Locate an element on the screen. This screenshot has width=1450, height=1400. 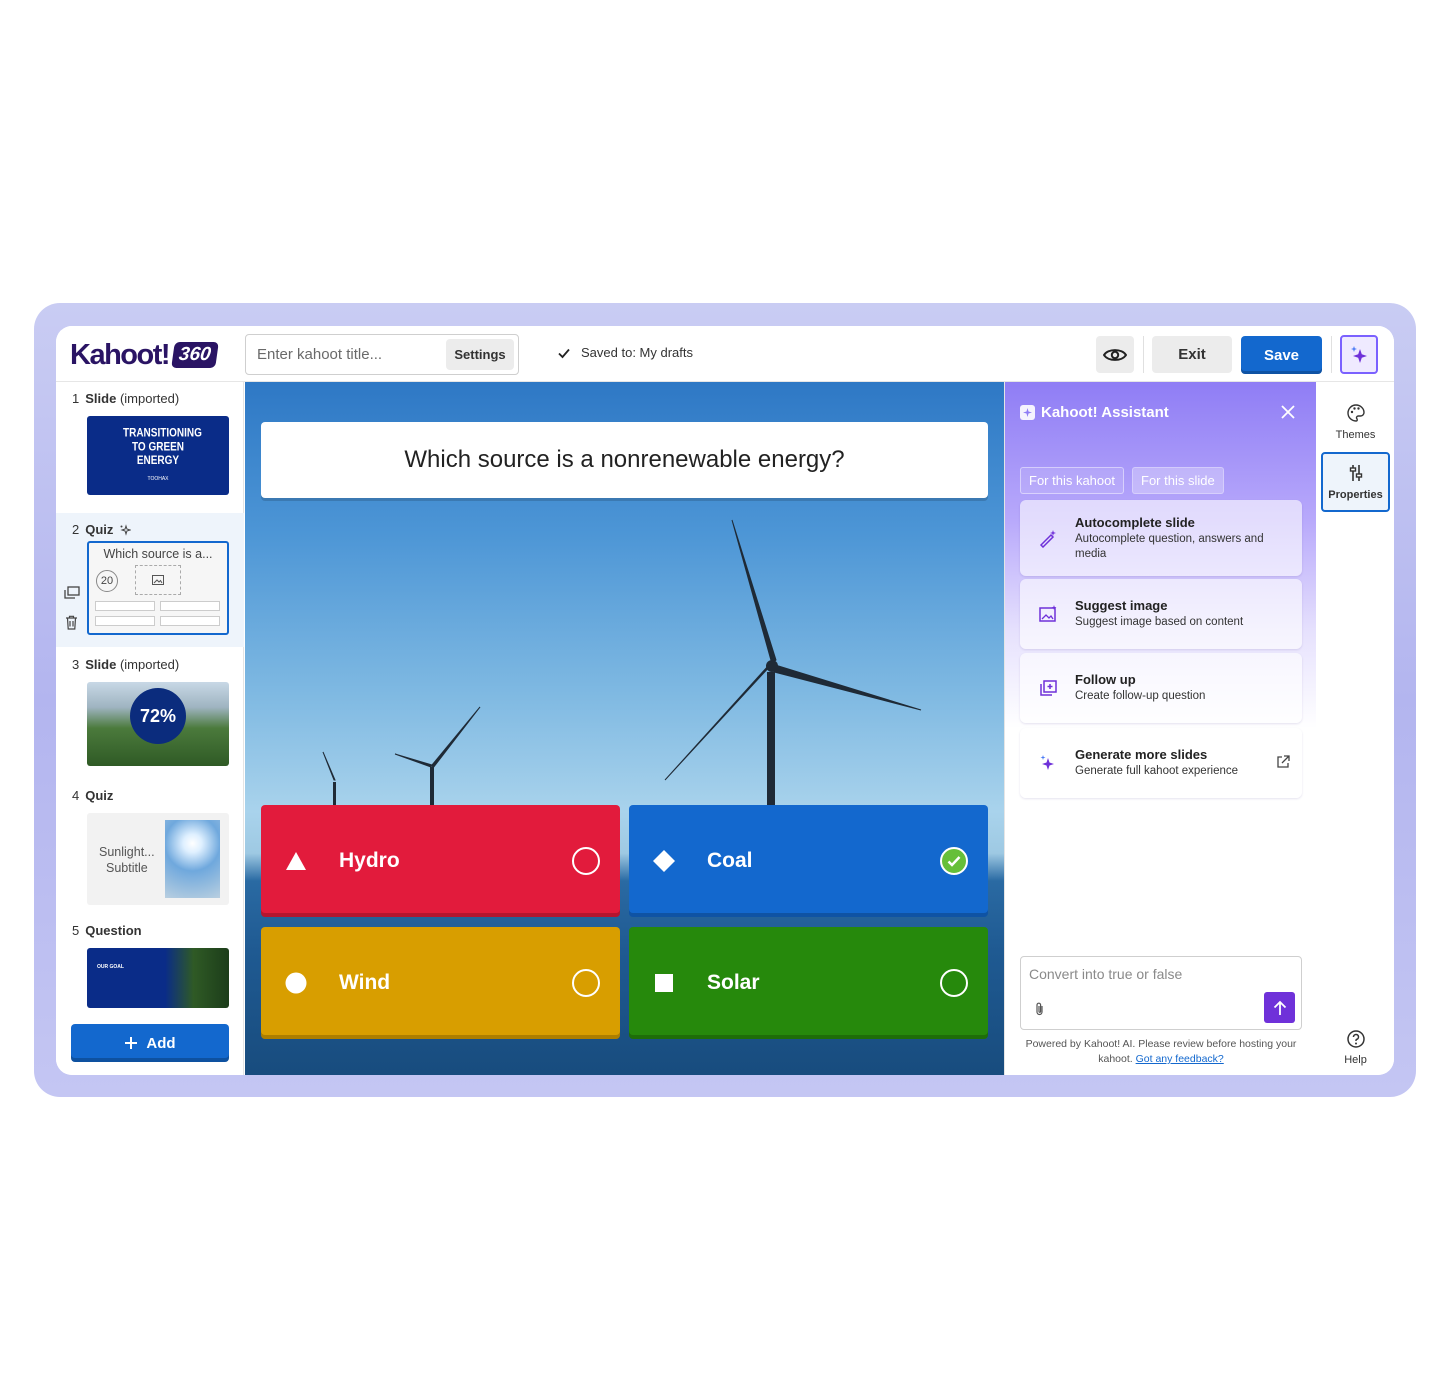
card-title: Generate more slides is located at coordinates (1141, 754).